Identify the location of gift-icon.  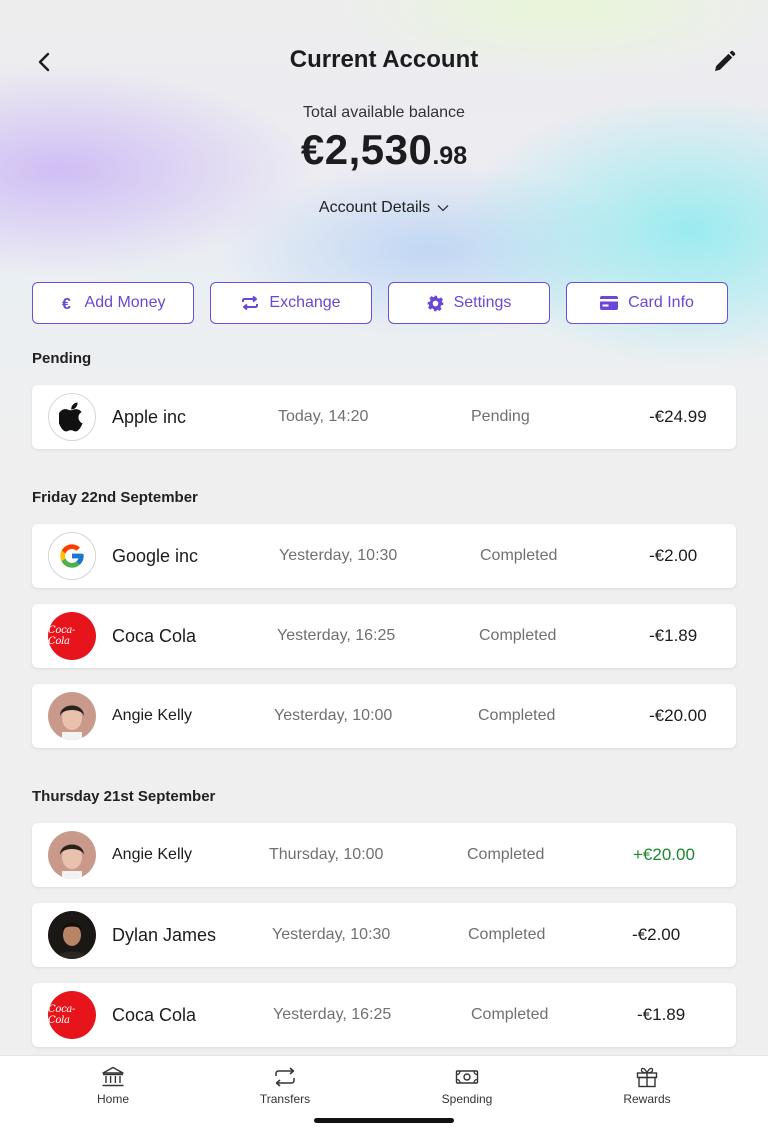
(647, 1077).